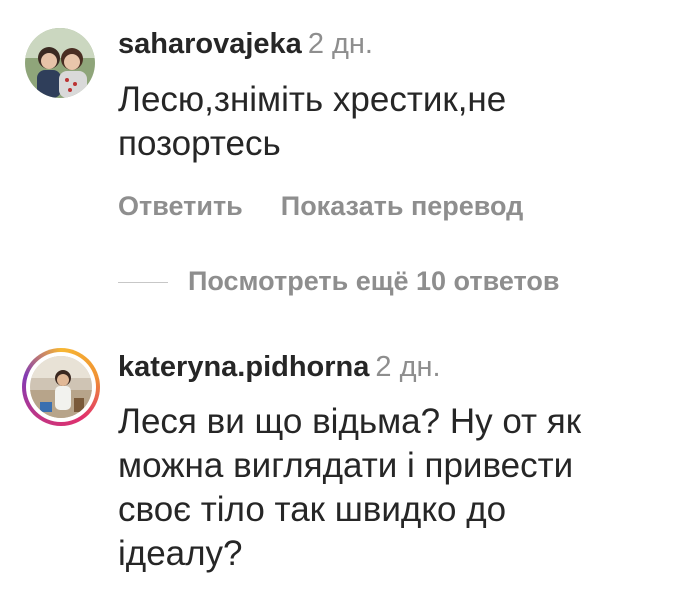  I want to click on username: kateryna.pidhorna, so click(243, 367).